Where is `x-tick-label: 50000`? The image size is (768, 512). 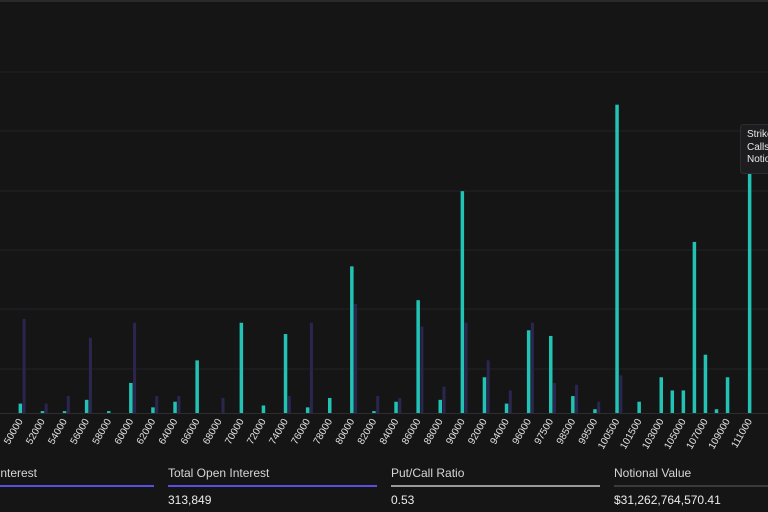 x-tick-label: 50000 is located at coordinates (14, 432).